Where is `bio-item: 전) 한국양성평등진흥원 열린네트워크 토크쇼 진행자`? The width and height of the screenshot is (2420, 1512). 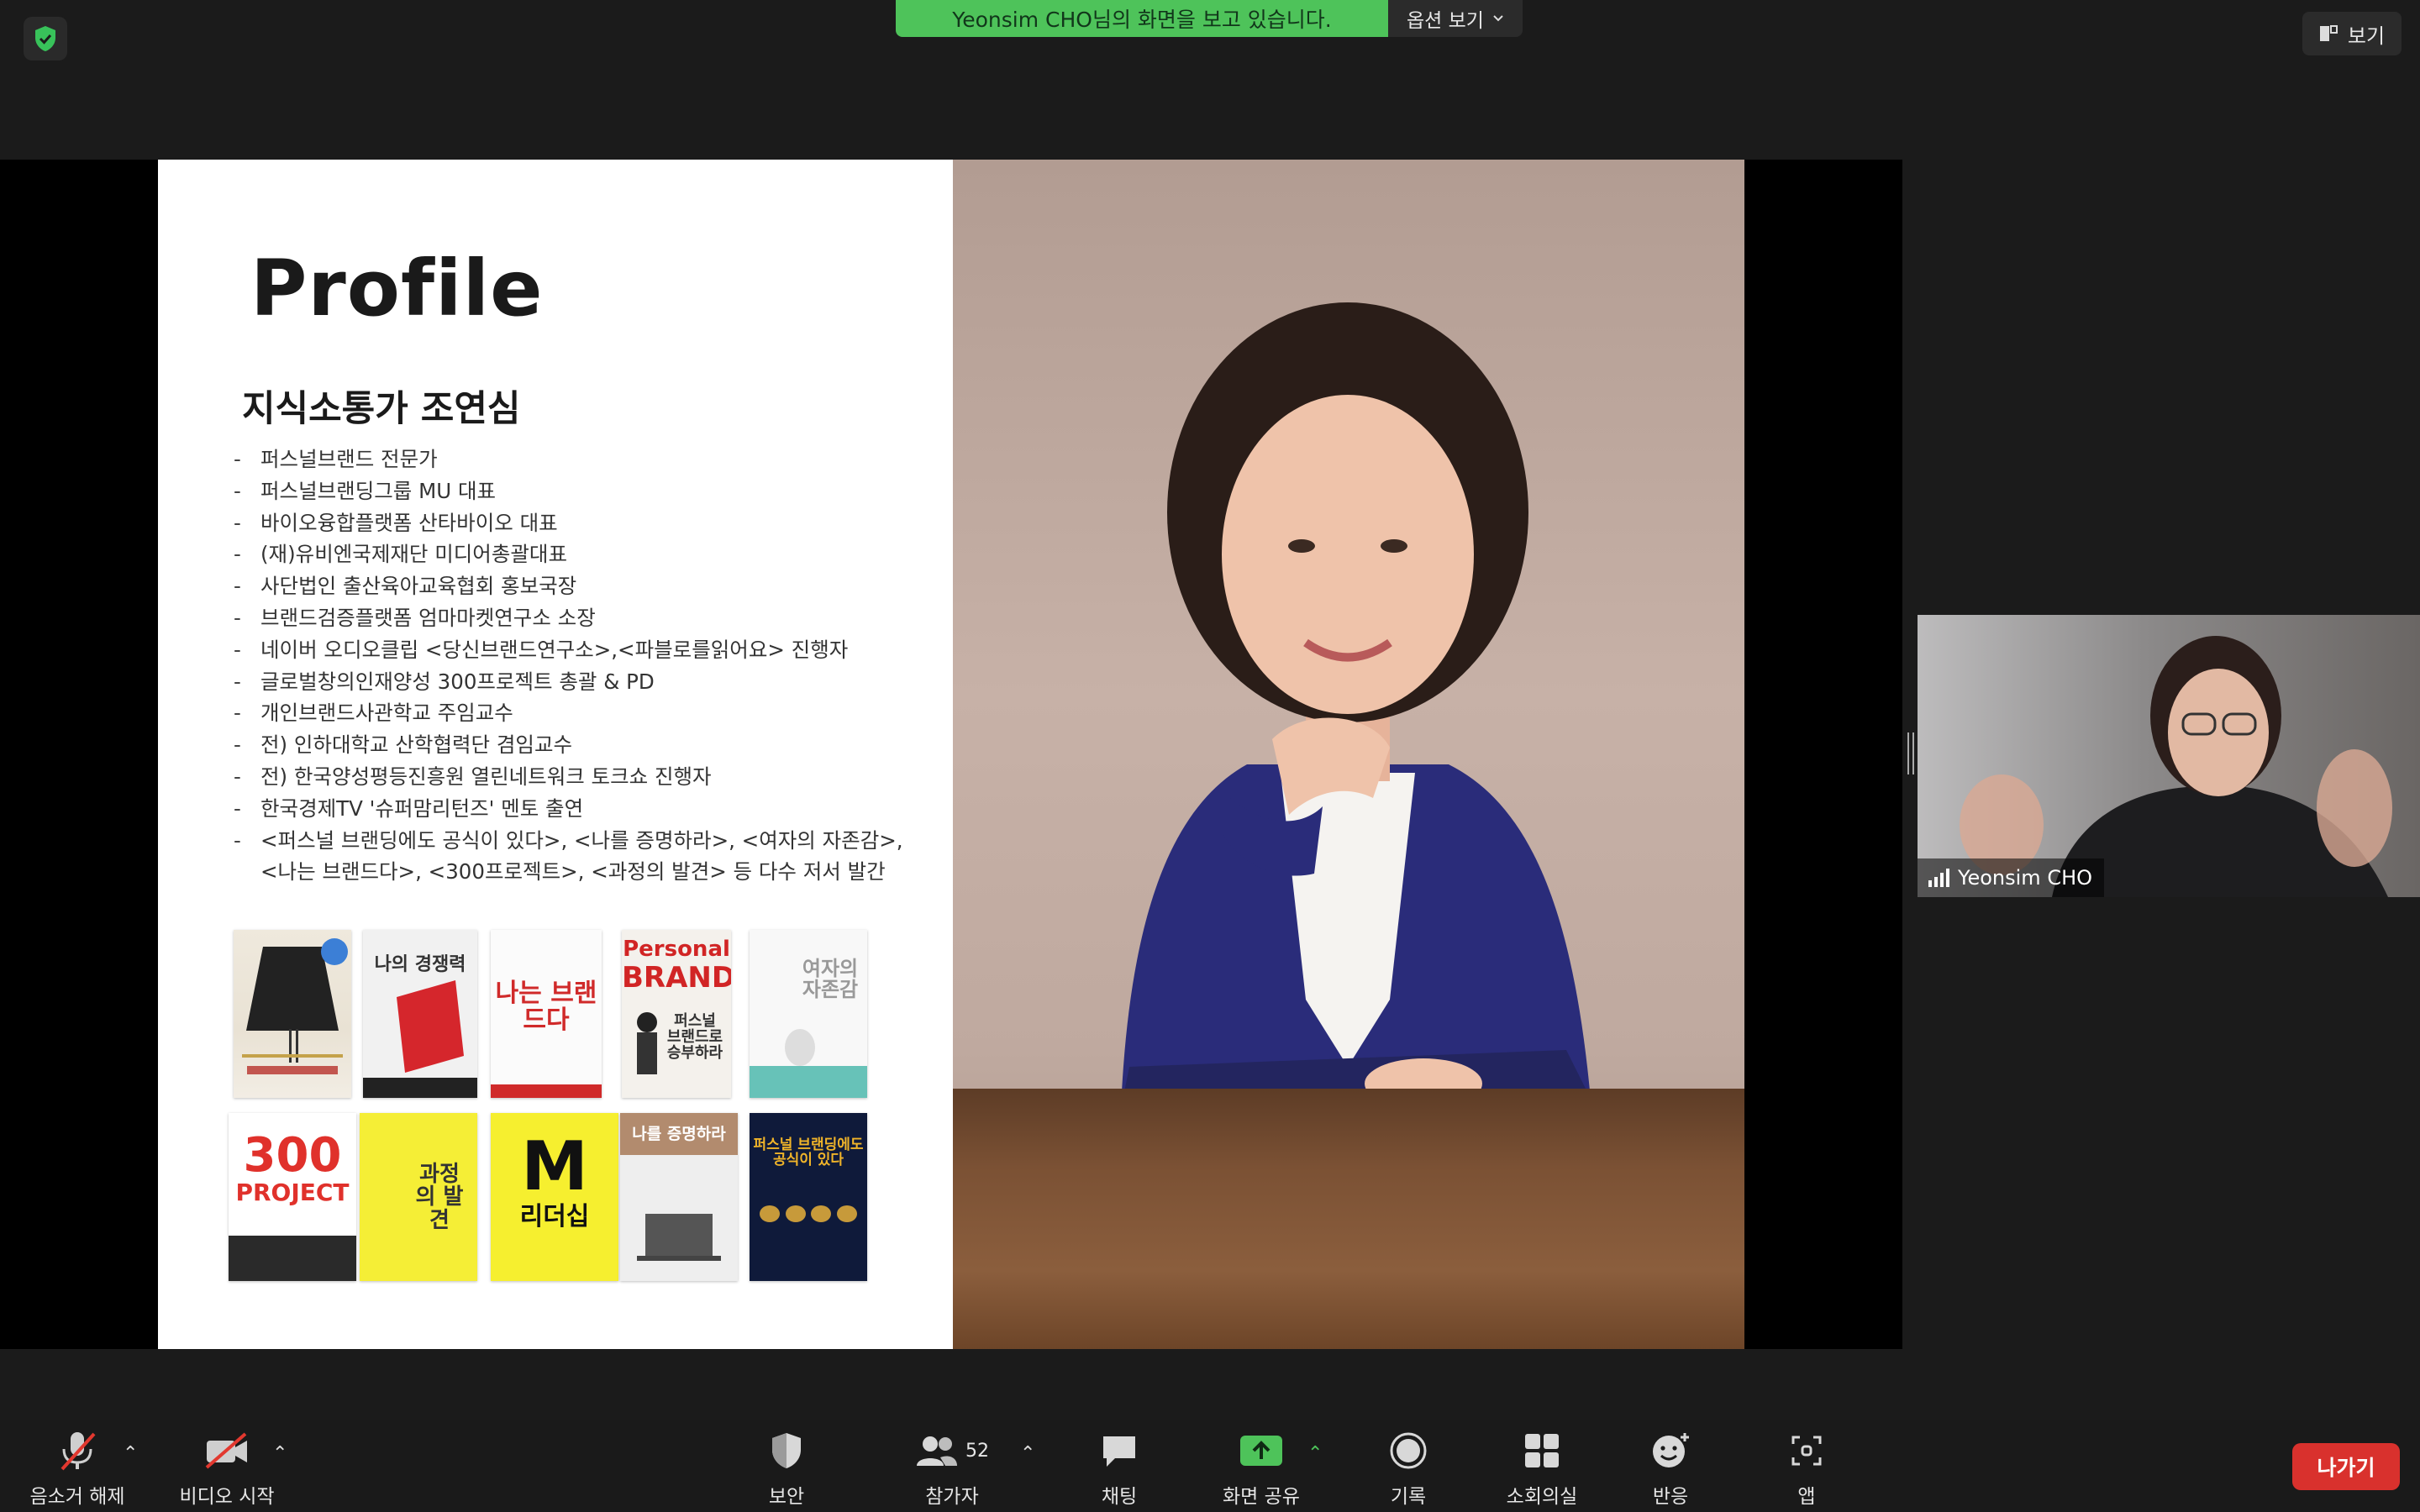 bio-item: 전) 한국양성평등진흥원 열린네트워크 토크쇼 진행자 is located at coordinates (578, 777).